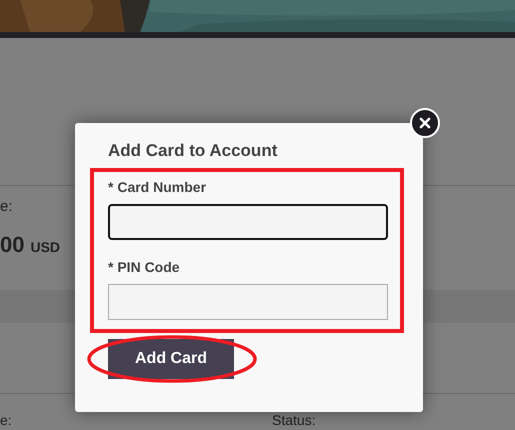  What do you see at coordinates (144, 267) in the screenshot?
I see `field-label: * PIN Code` at bounding box center [144, 267].